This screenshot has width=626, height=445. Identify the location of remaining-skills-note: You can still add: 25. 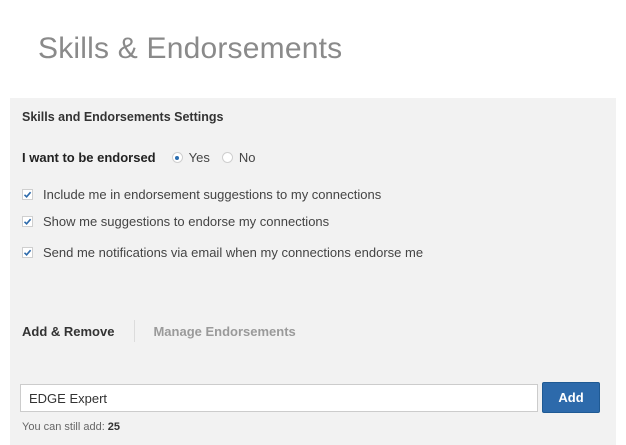
(71, 427).